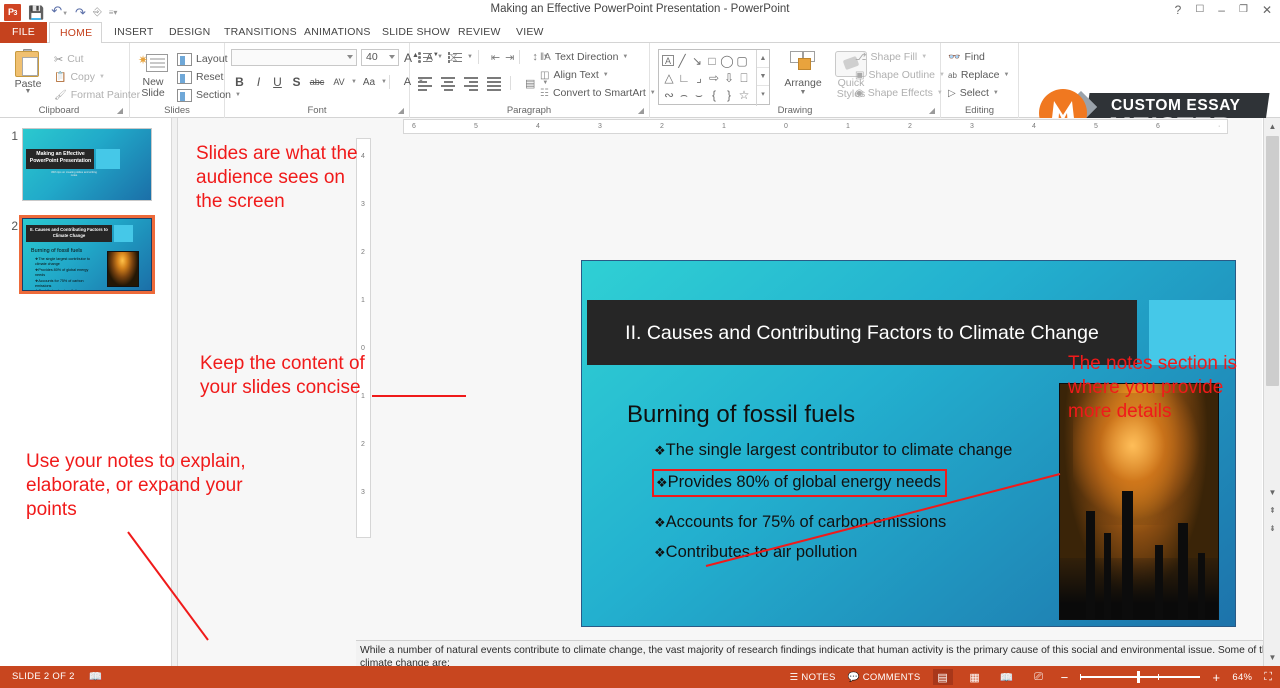  What do you see at coordinates (239, 82) in the screenshot?
I see `bold-button: B` at bounding box center [239, 82].